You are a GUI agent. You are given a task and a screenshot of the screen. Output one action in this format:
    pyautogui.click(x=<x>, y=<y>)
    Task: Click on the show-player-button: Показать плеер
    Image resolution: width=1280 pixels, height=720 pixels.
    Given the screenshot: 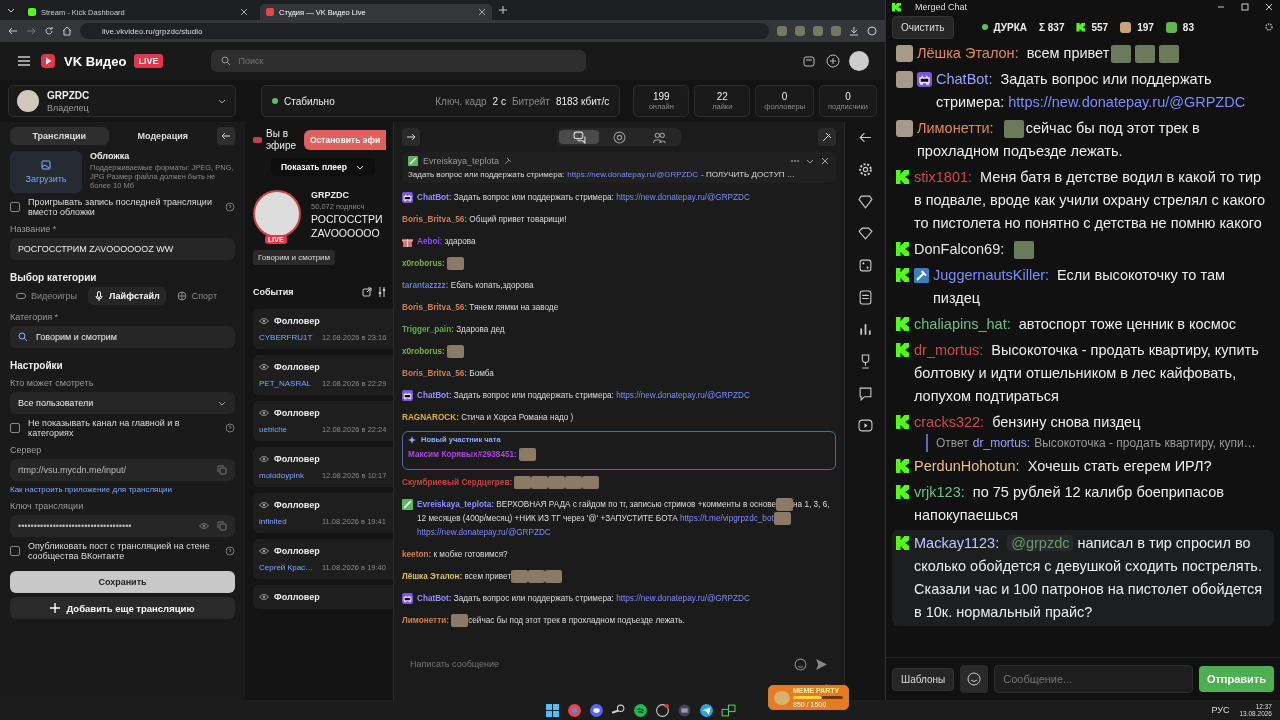 What is the action you would take?
    pyautogui.click(x=322, y=167)
    